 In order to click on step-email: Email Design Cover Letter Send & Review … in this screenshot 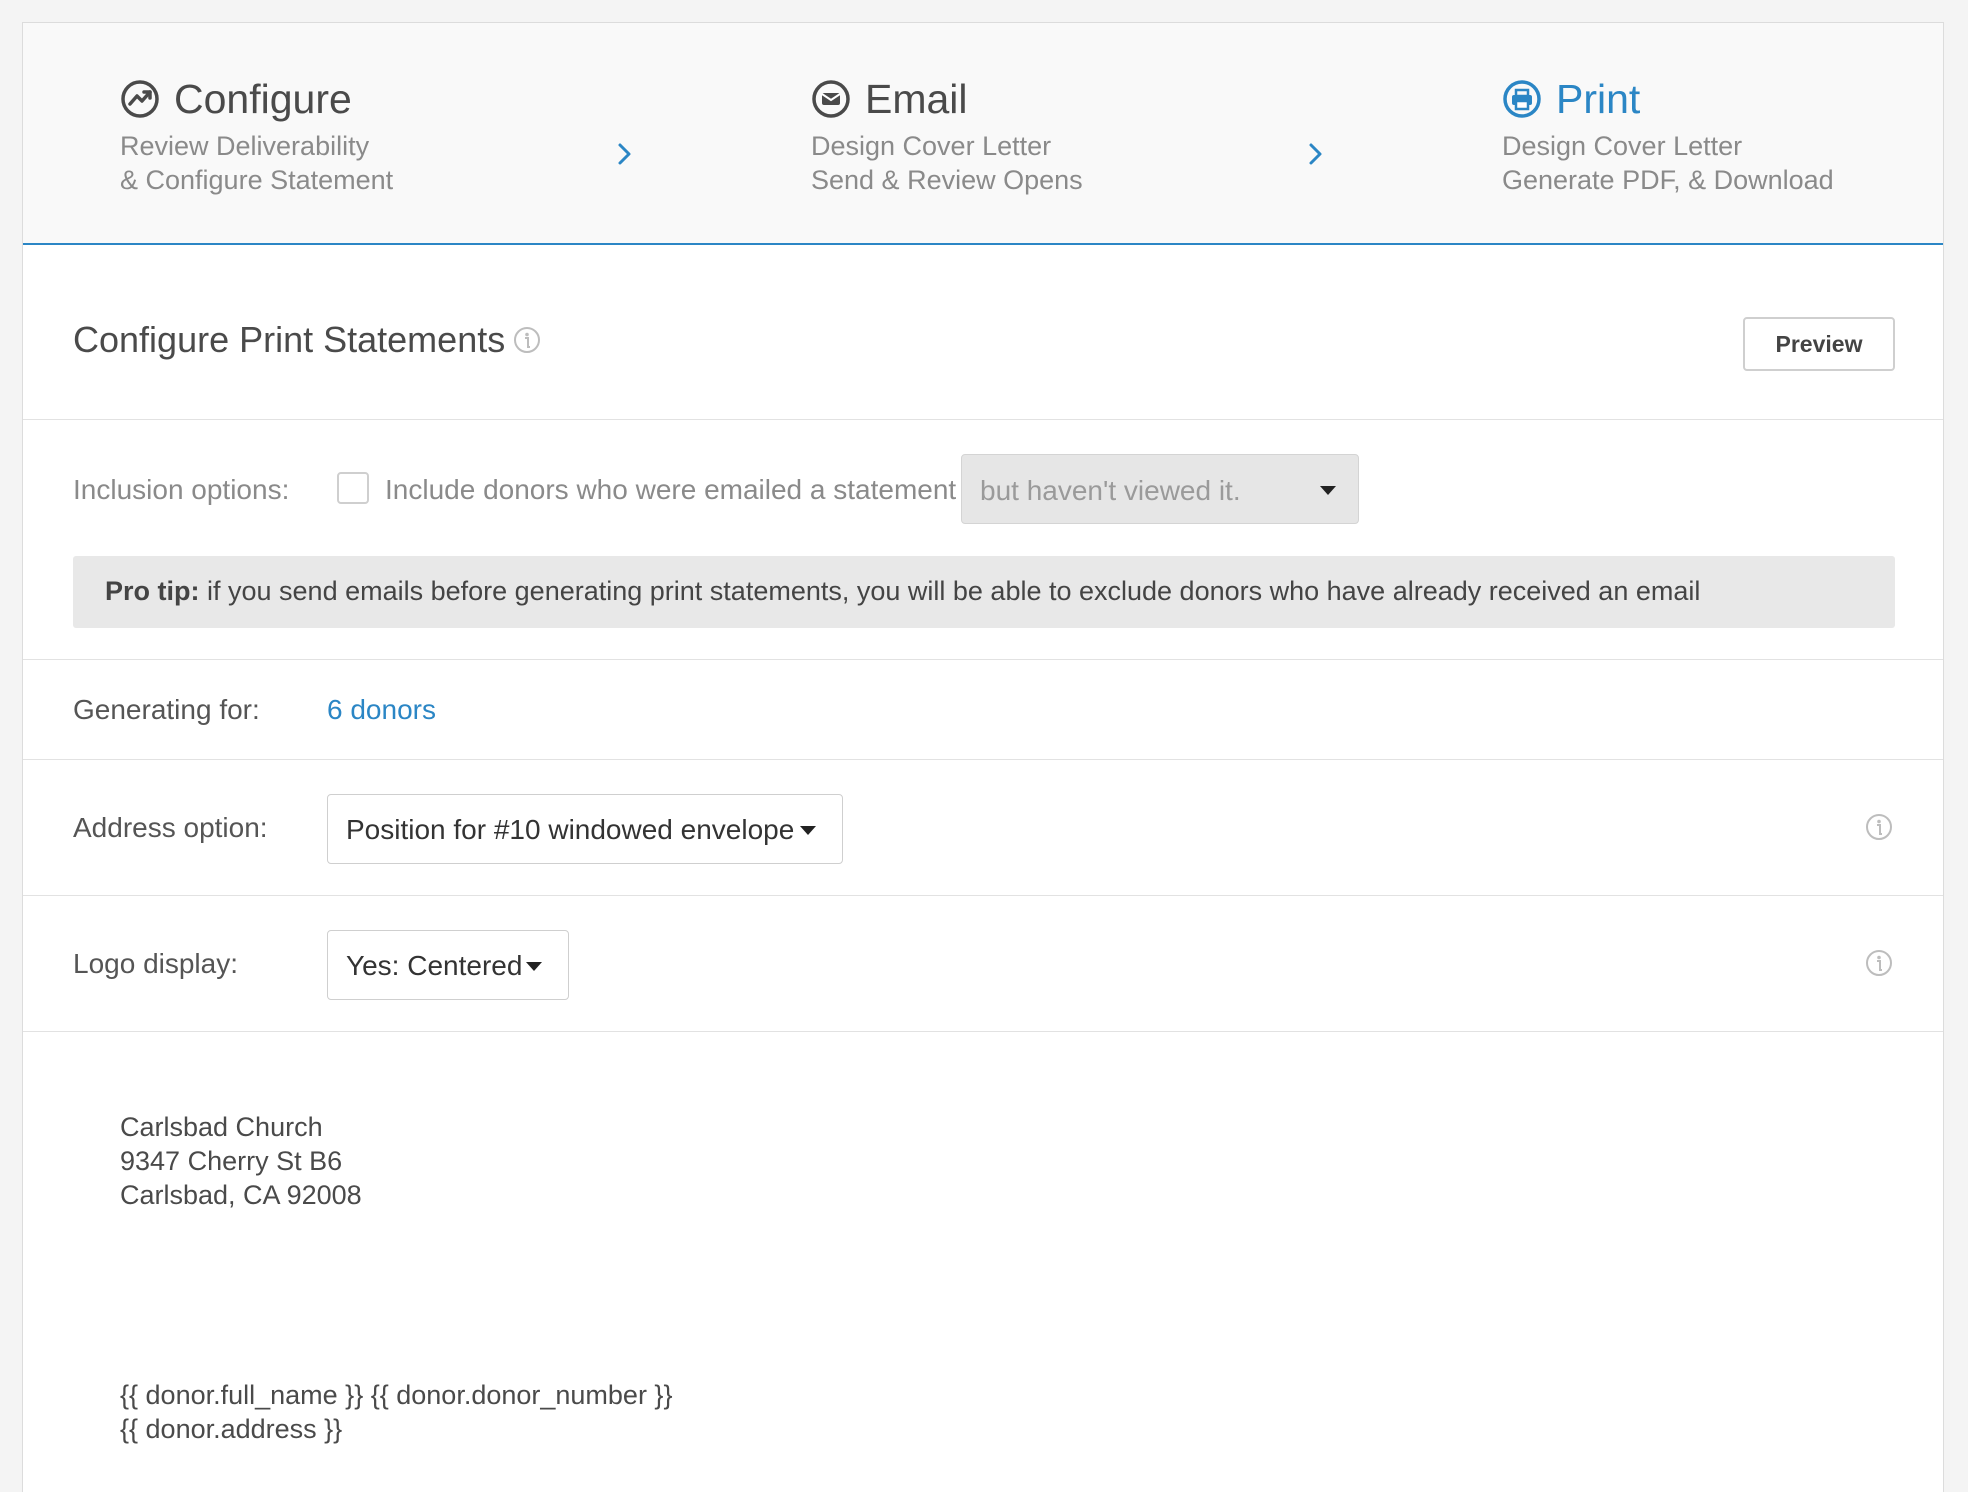, I will do `click(947, 134)`.